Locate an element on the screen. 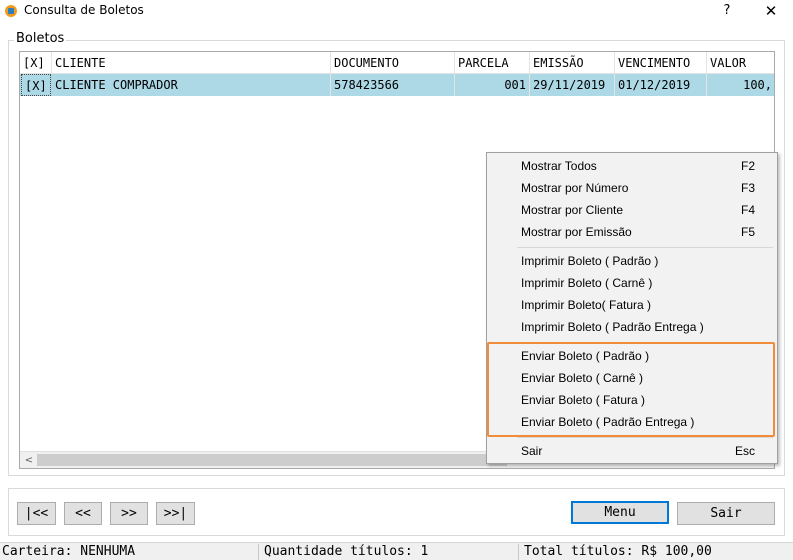 Image resolution: width=793 pixels, height=560 pixels. menu-item-mostrar-por-numero: Mostrar por Número F3 is located at coordinates (632, 188).